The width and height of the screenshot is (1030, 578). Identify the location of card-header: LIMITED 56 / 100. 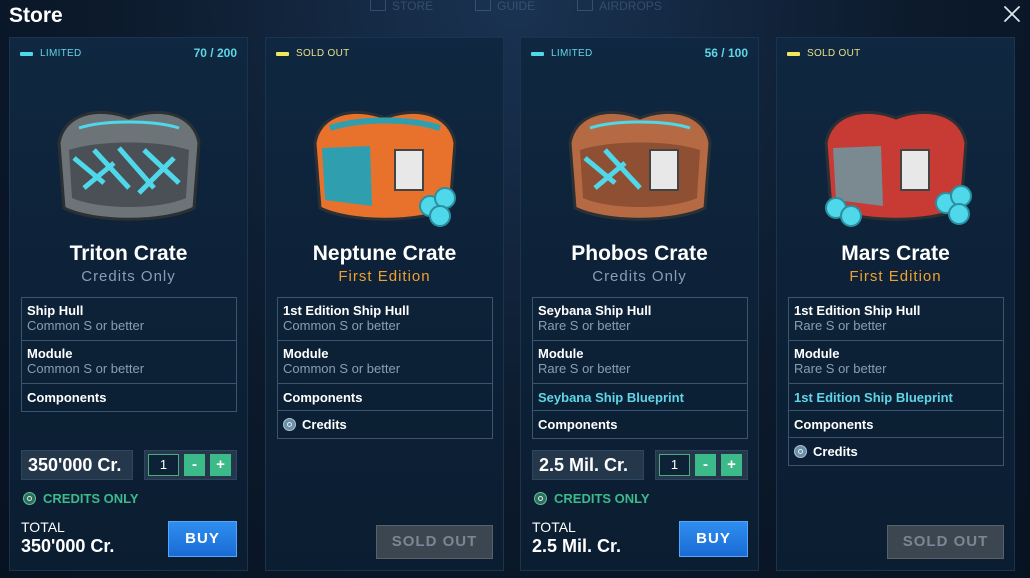
(639, 54).